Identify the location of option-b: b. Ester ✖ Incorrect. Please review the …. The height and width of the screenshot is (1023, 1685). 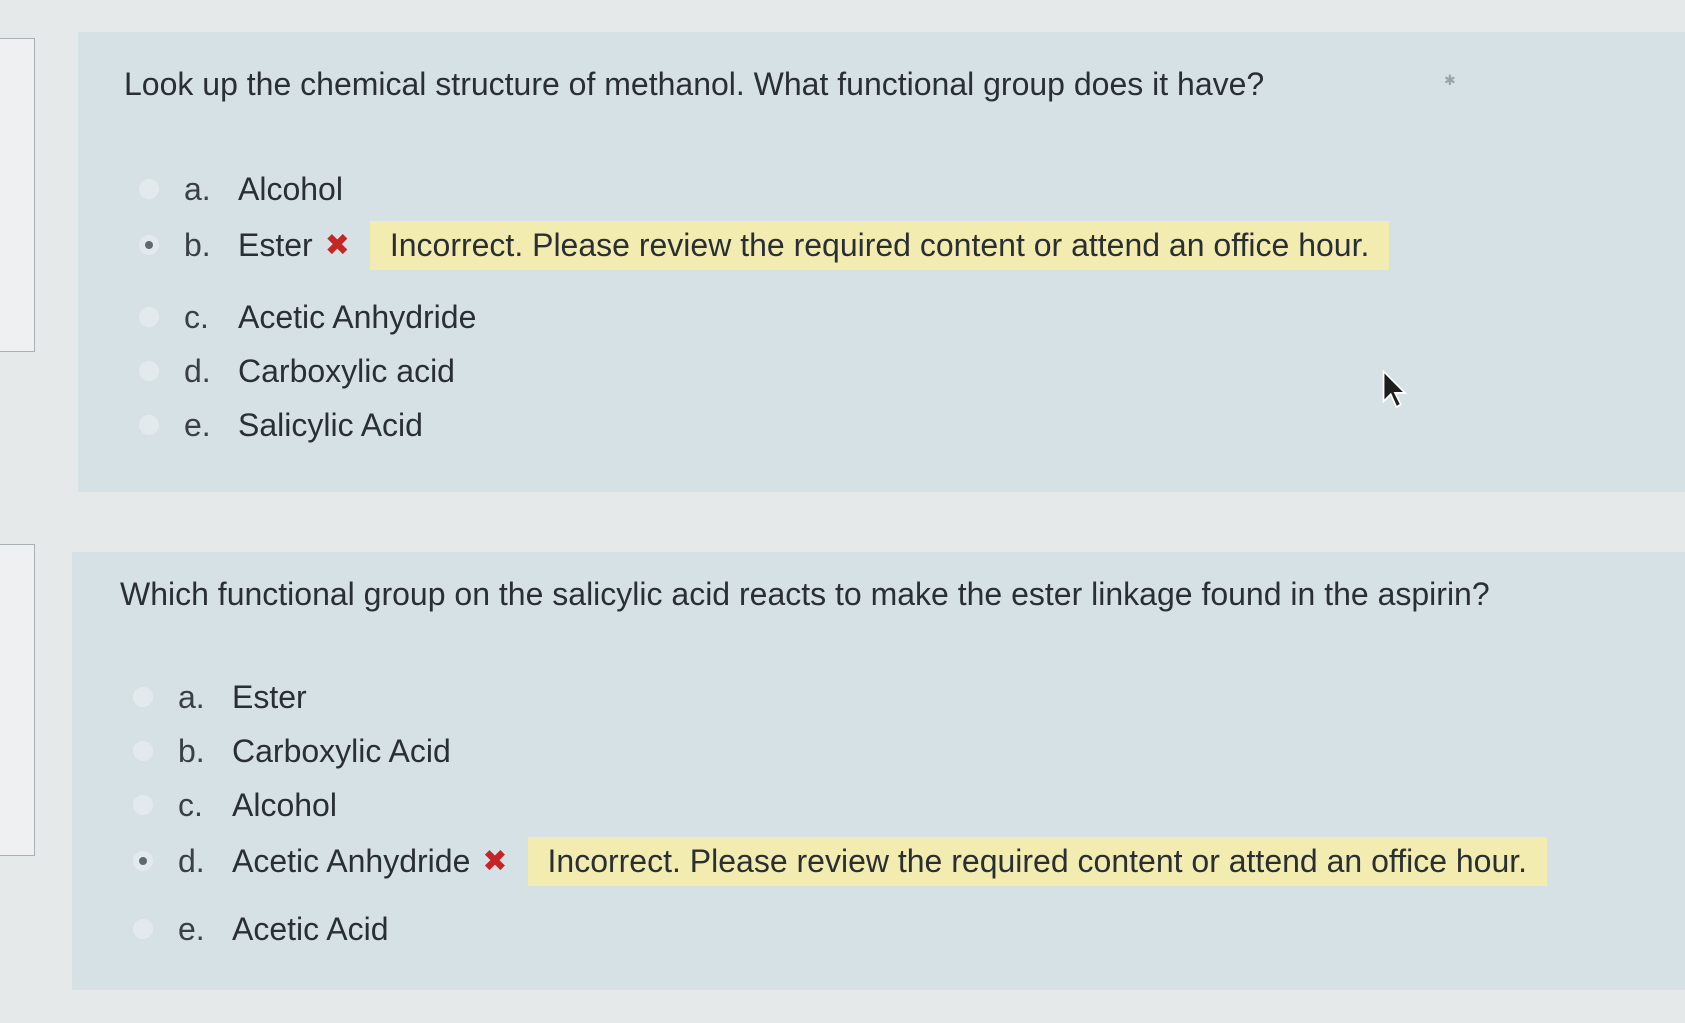
(764, 245).